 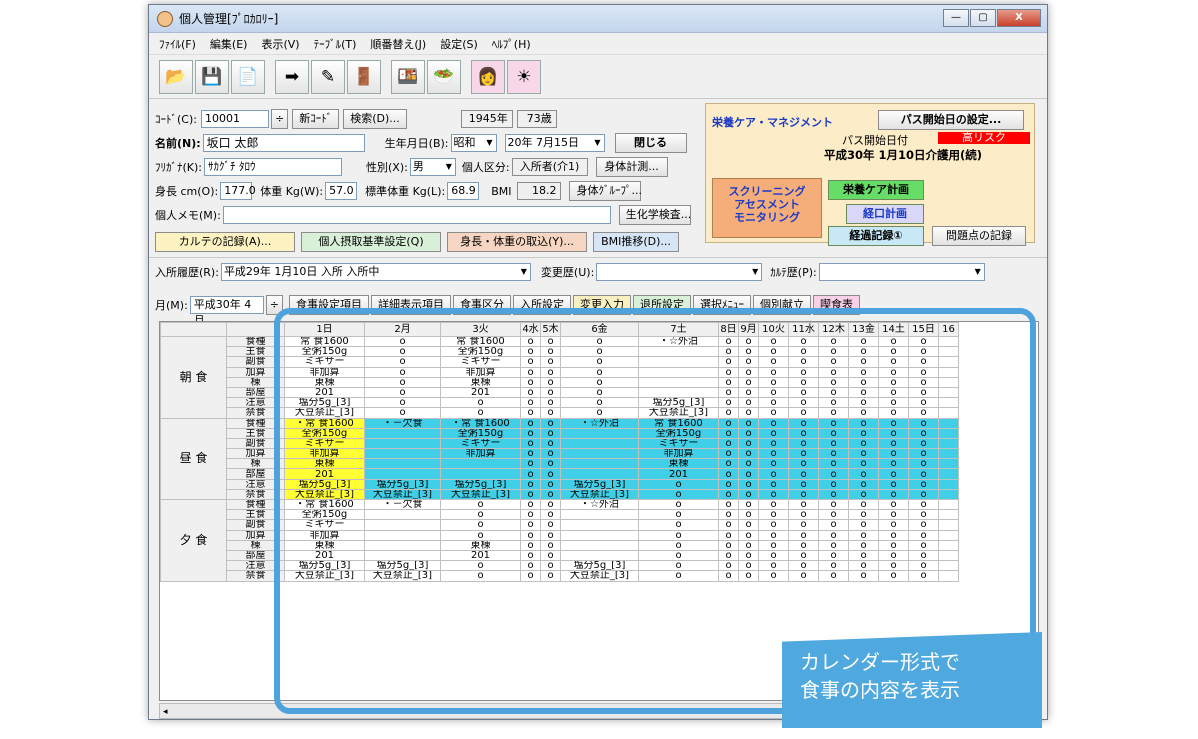 I want to click on name-input: 坂口 太郎, so click(x=283, y=143).